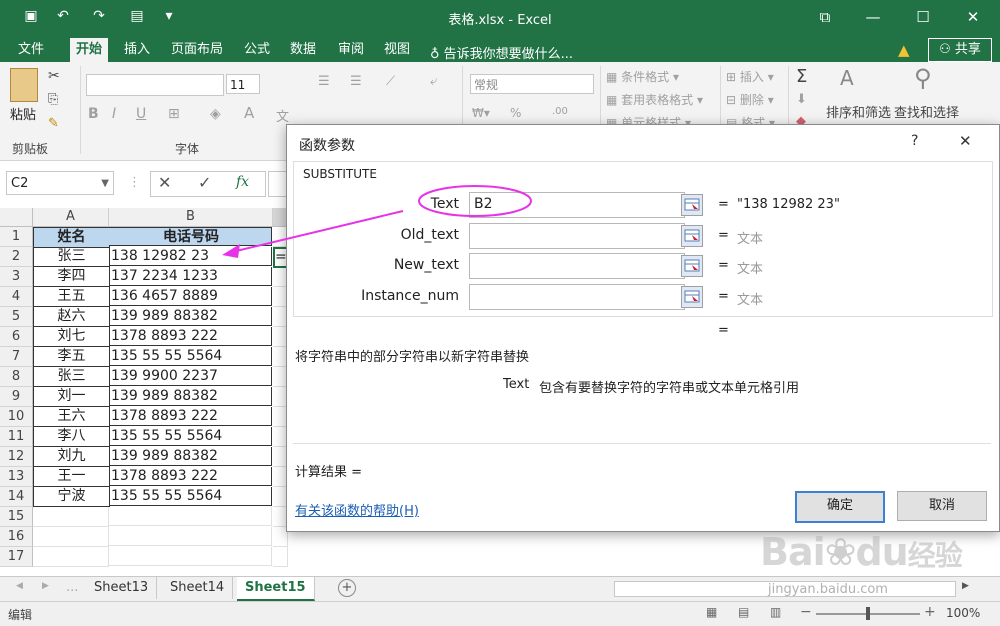  I want to click on normal-view-icon: ▦, so click(711, 612).